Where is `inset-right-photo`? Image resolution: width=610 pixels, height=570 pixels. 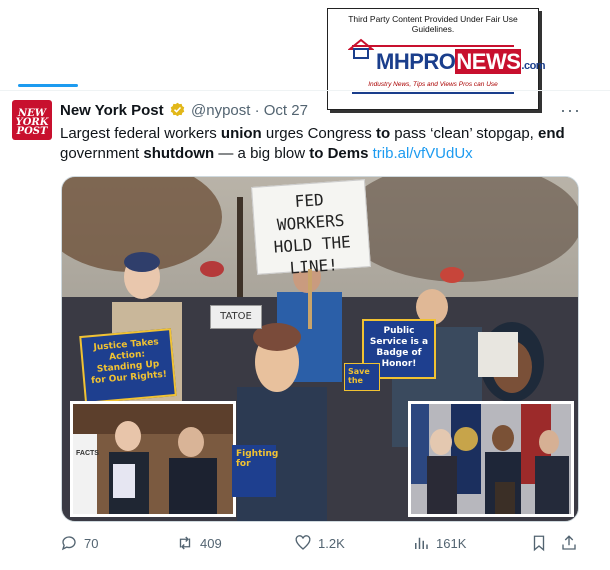
inset-right-photo is located at coordinates (491, 459).